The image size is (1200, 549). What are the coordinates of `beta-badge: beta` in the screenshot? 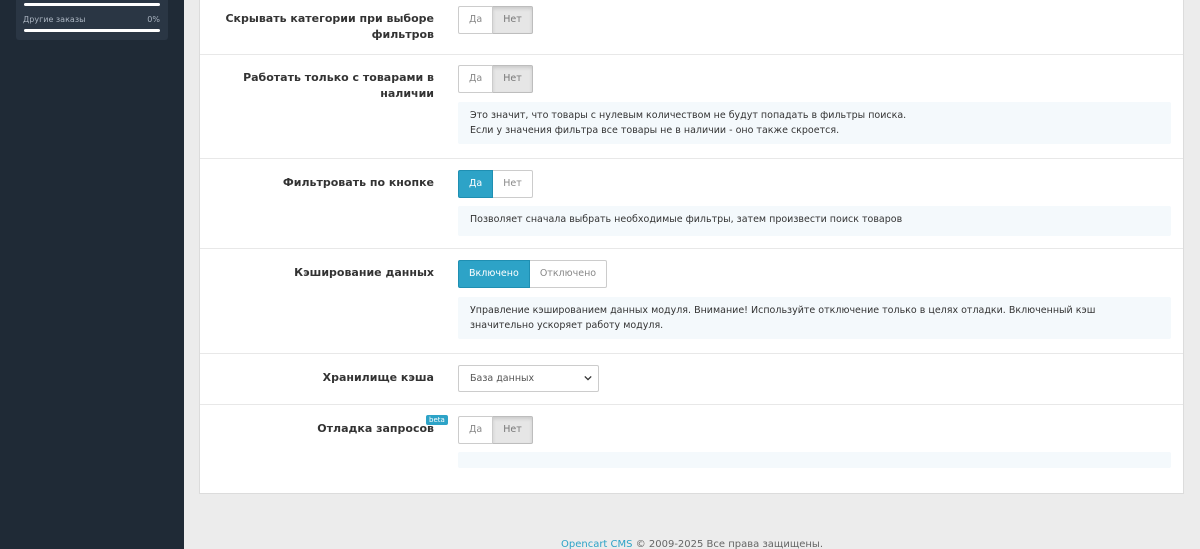 It's located at (437, 420).